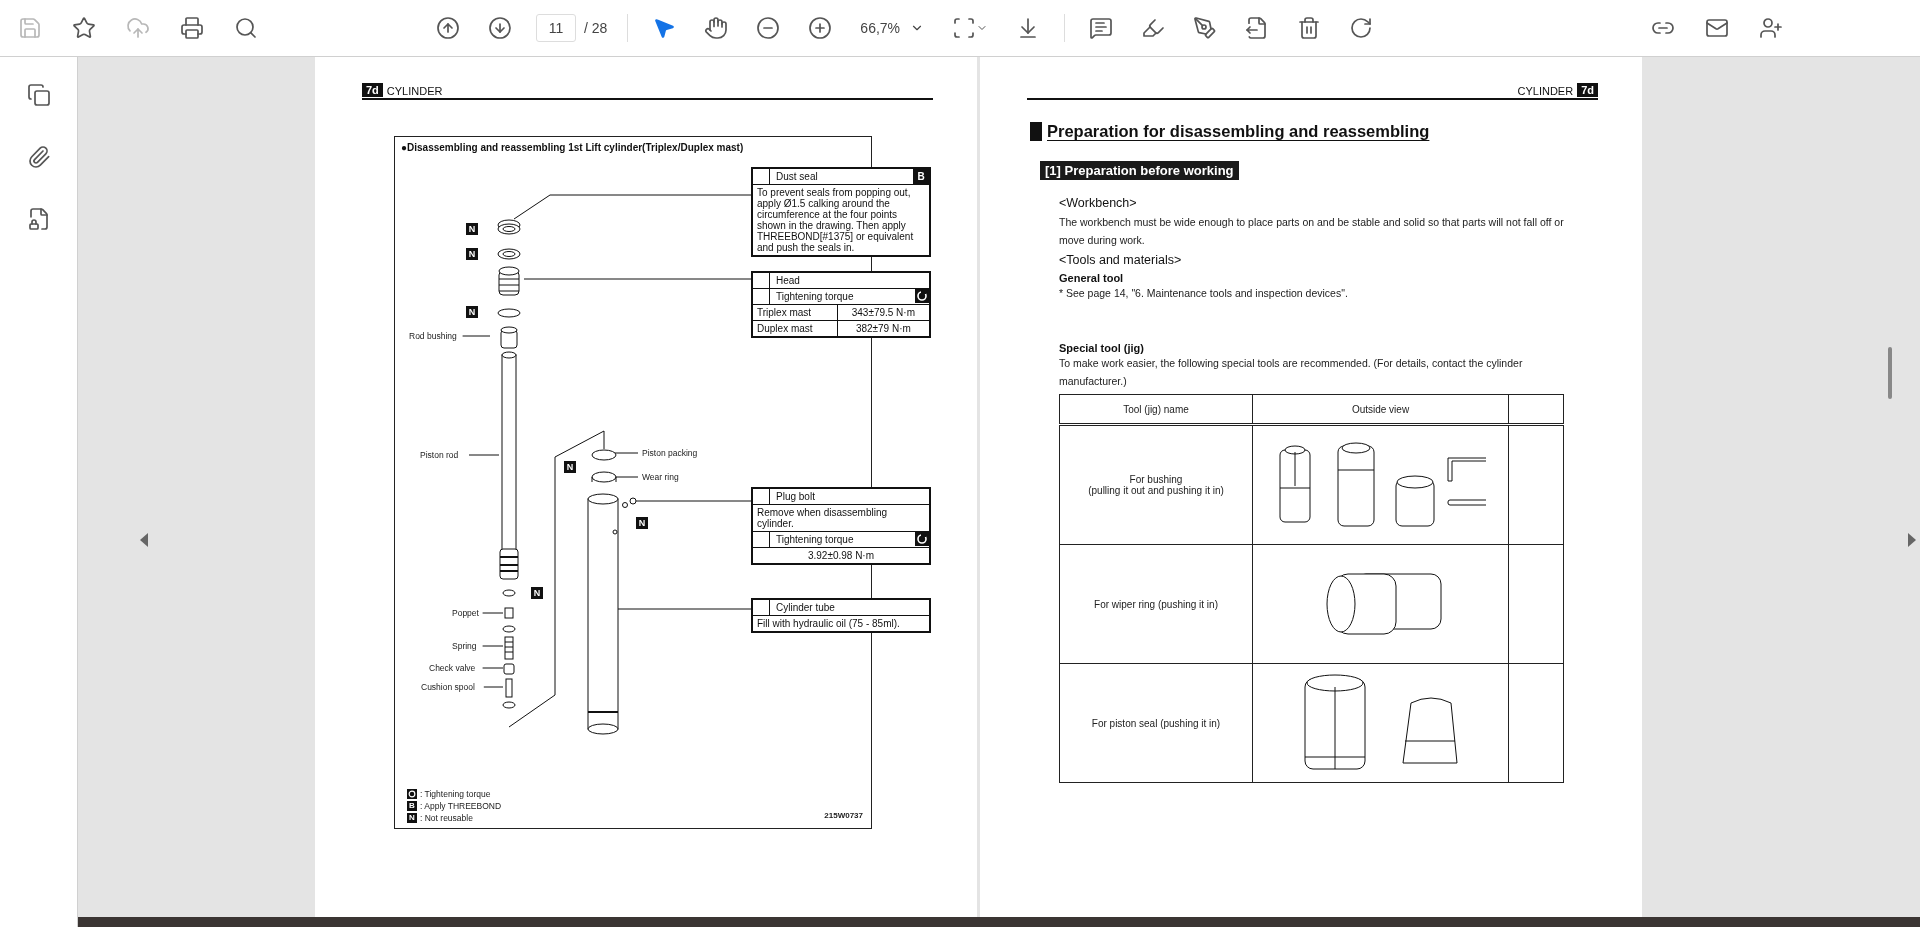  What do you see at coordinates (1153, 28) in the screenshot?
I see `highlighter-icon` at bounding box center [1153, 28].